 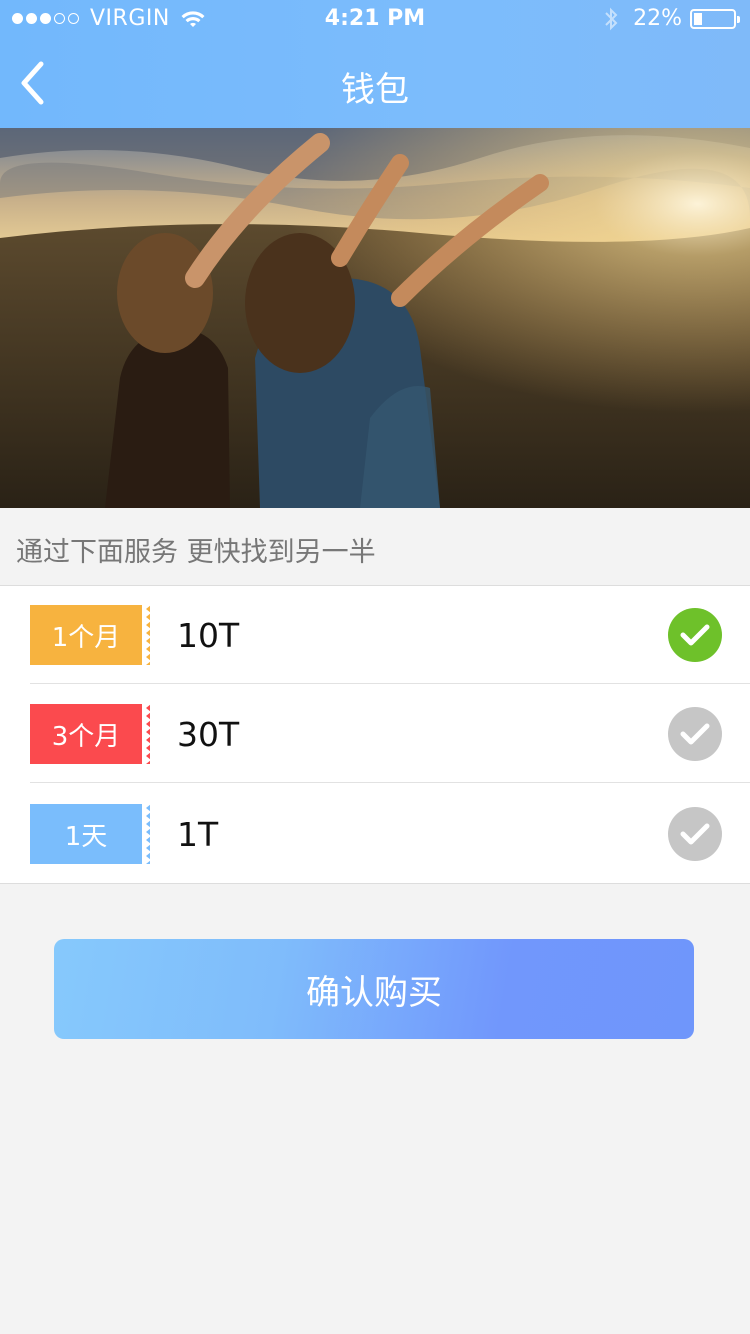 What do you see at coordinates (715, 18) in the screenshot?
I see `battery-icon` at bounding box center [715, 18].